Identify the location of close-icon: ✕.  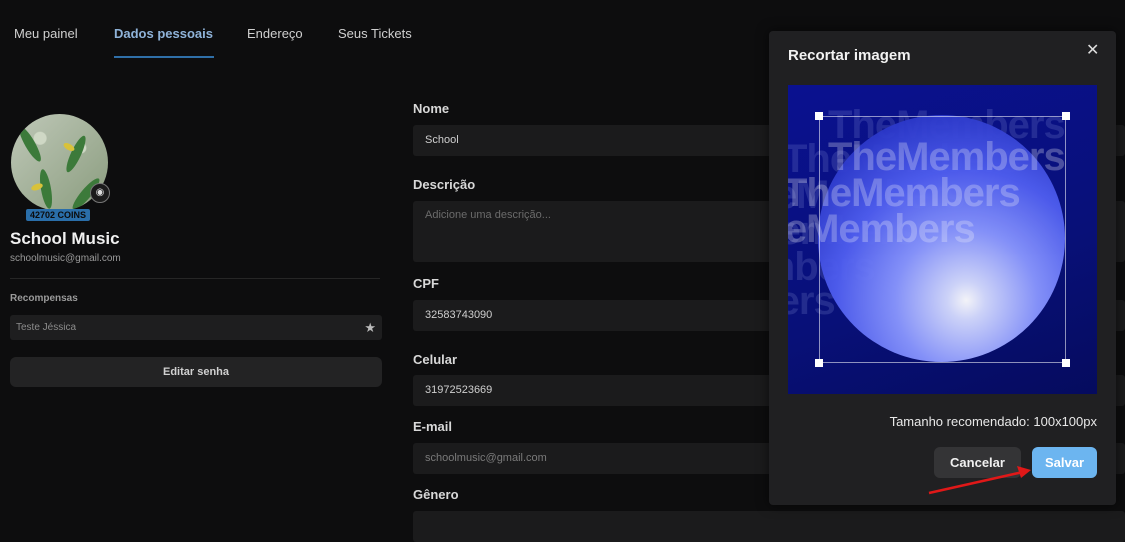
(1092, 50).